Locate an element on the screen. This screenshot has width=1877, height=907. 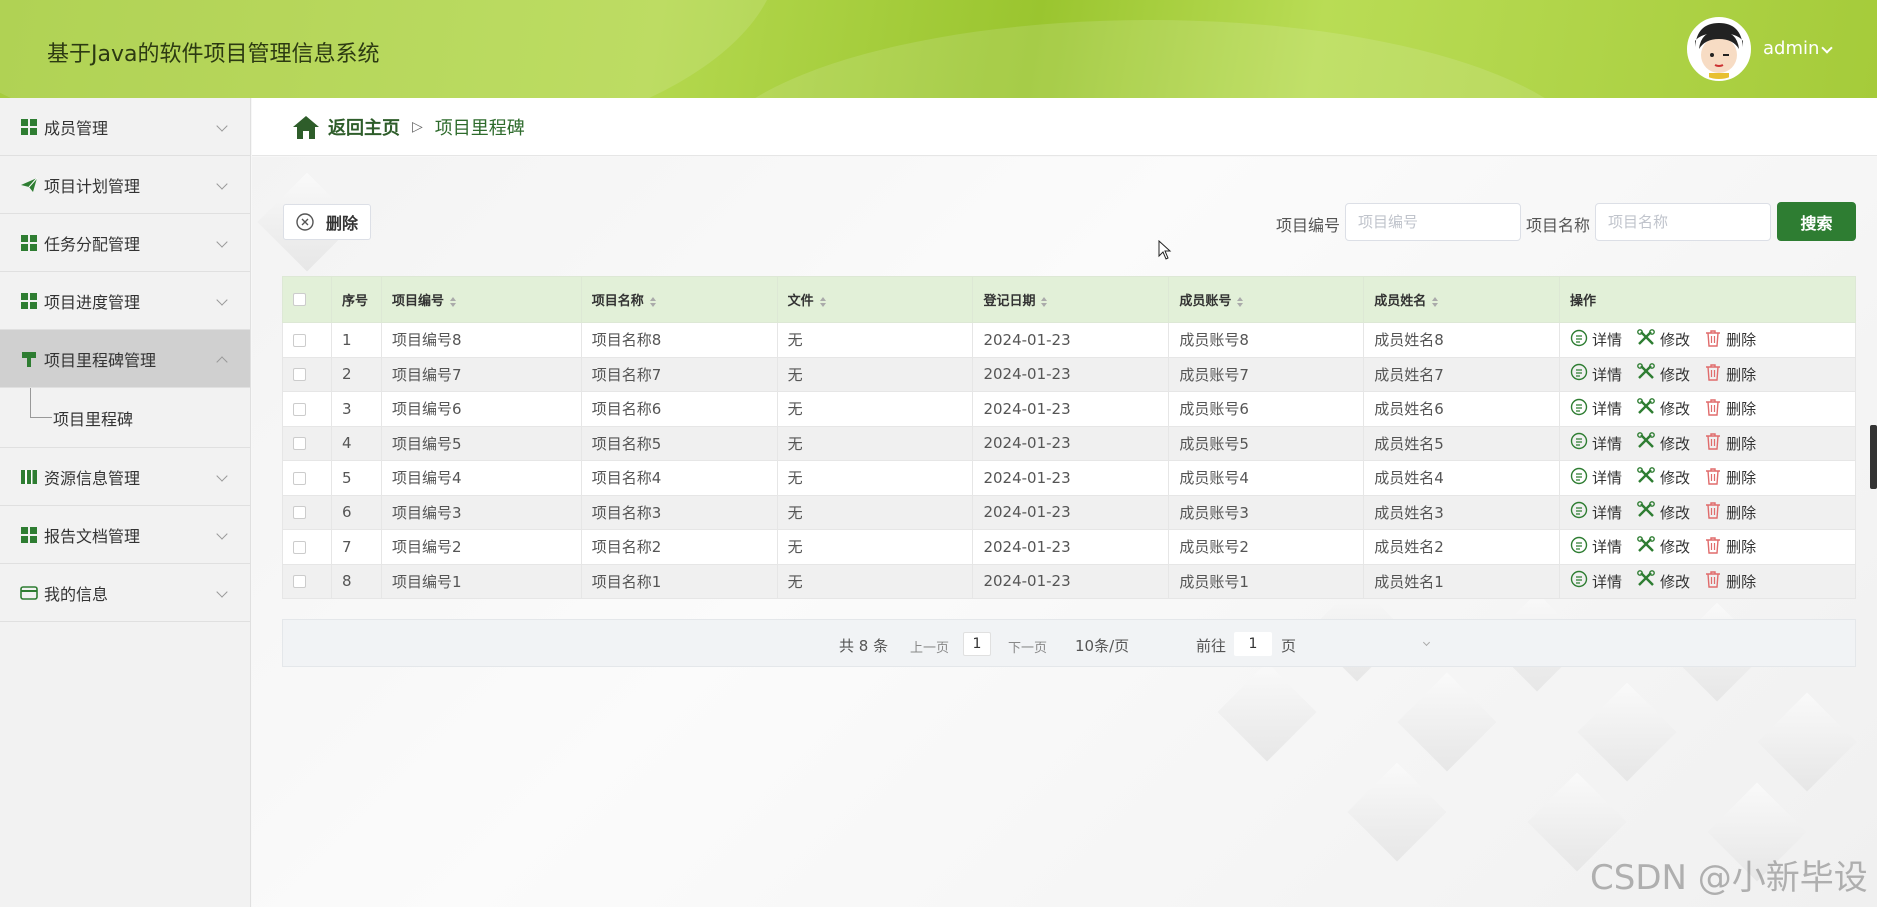
search-button: 搜索 is located at coordinates (1816, 221).